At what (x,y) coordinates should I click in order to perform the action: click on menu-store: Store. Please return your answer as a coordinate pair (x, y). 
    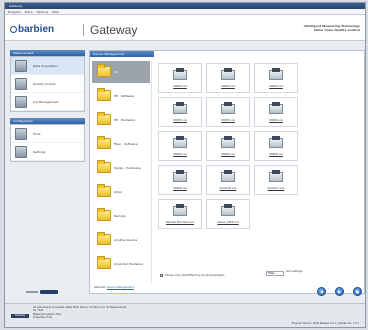
    Looking at the image, I should click on (29, 12).